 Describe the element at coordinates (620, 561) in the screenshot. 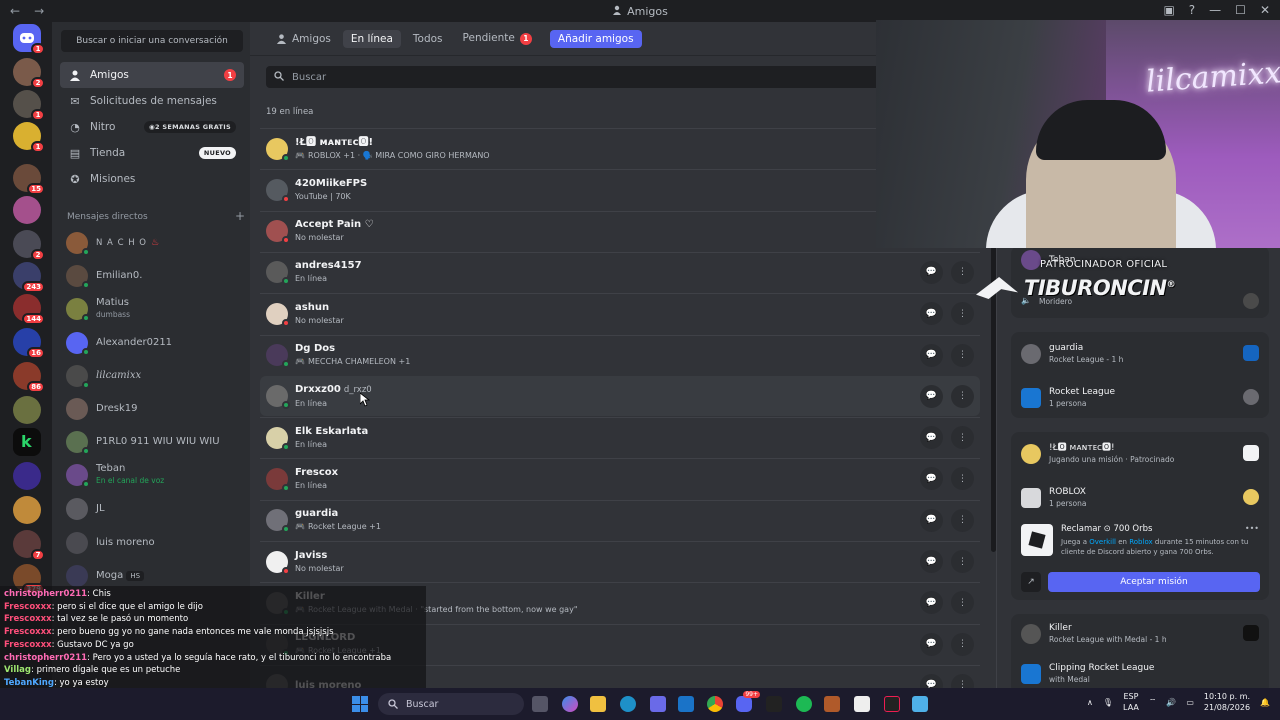

I see `friend-row: Javiss No molestar 💬 ⋮` at that location.